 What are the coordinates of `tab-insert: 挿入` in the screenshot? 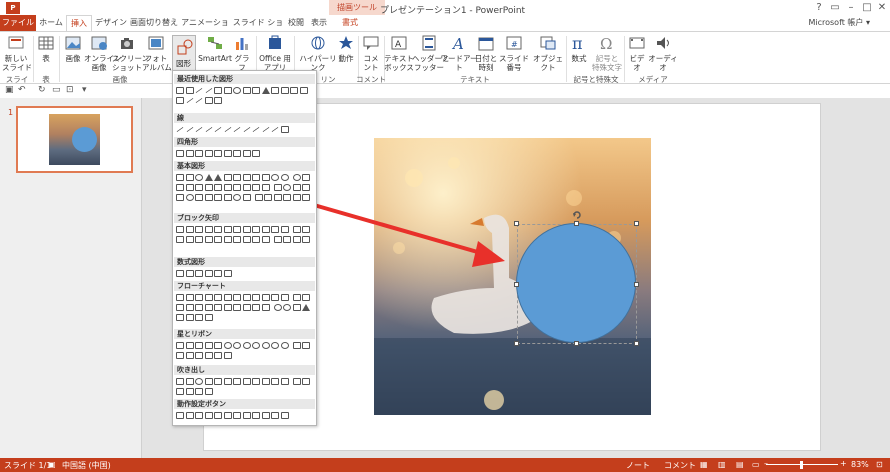 It's located at (79, 23).